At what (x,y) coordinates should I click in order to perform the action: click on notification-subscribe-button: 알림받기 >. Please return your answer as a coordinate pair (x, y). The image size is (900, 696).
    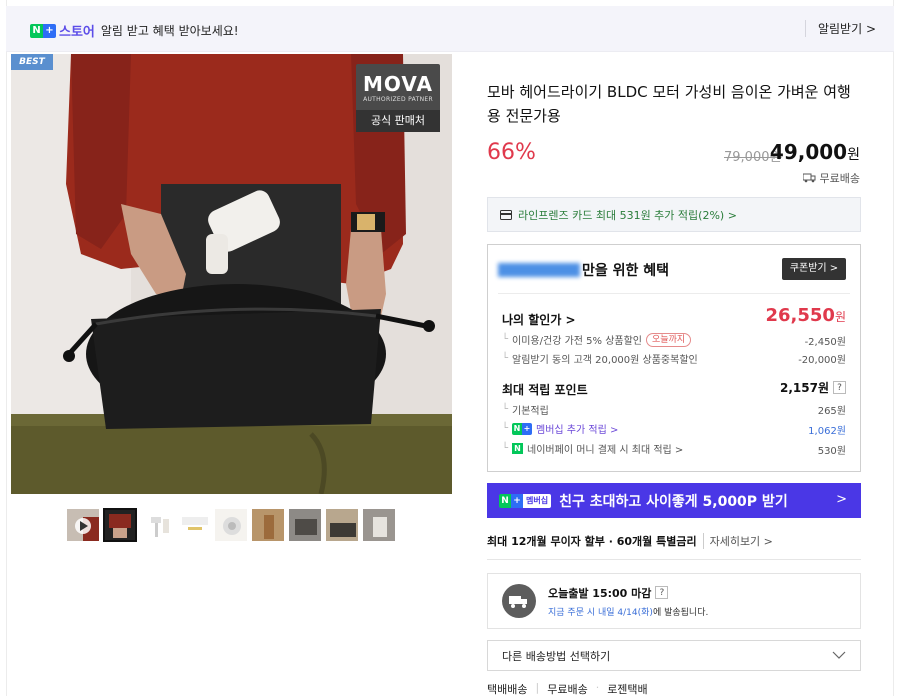
    Looking at the image, I should click on (840, 28).